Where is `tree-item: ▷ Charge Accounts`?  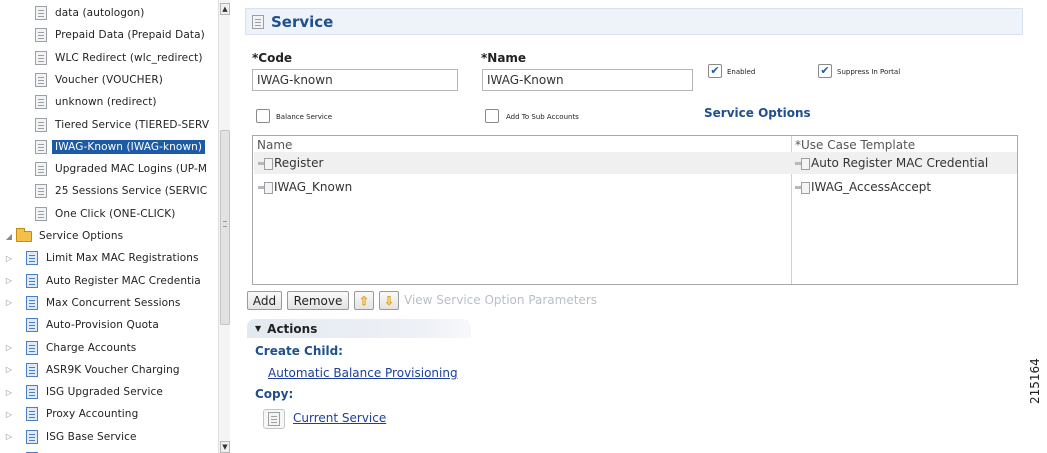
tree-item: ▷ Charge Accounts is located at coordinates (71, 348).